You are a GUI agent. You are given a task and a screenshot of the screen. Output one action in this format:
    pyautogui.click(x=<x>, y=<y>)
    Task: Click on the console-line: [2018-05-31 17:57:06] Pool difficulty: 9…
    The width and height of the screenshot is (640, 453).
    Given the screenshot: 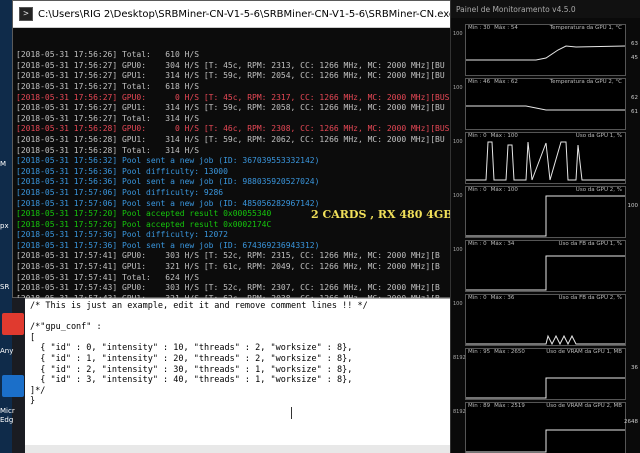 What is the action you would take?
    pyautogui.click(x=120, y=192)
    